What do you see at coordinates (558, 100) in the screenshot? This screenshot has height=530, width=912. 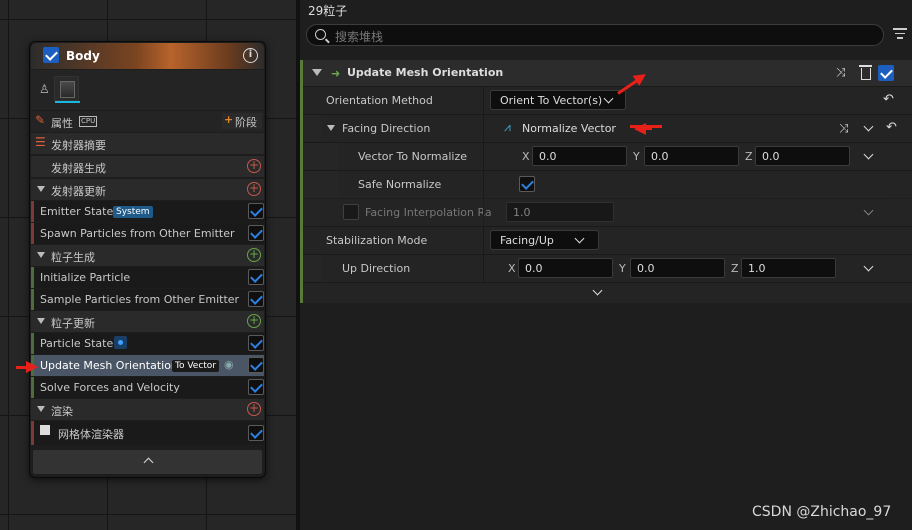 I see `orientation-method-dropdown: Orient To Vector(s)` at bounding box center [558, 100].